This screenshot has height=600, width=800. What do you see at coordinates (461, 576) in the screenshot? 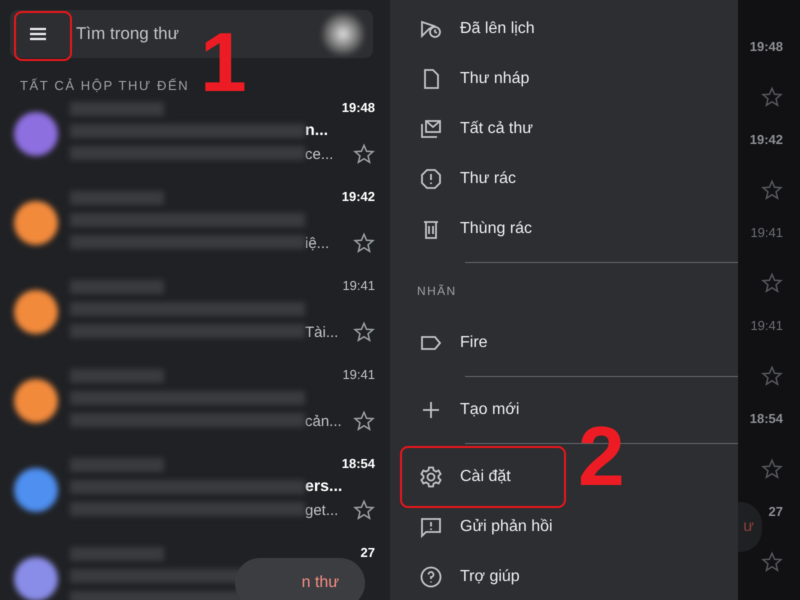
I see `drawer-item: Trợ giúp` at bounding box center [461, 576].